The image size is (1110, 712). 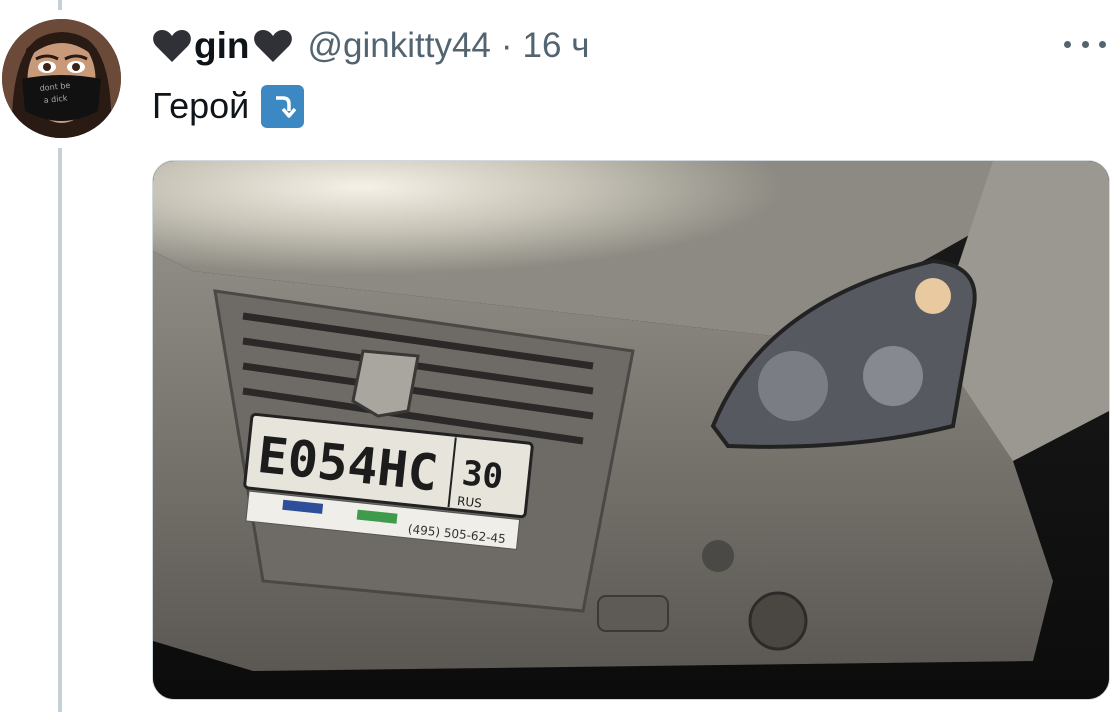 I want to click on more-options-button, so click(x=1085, y=44).